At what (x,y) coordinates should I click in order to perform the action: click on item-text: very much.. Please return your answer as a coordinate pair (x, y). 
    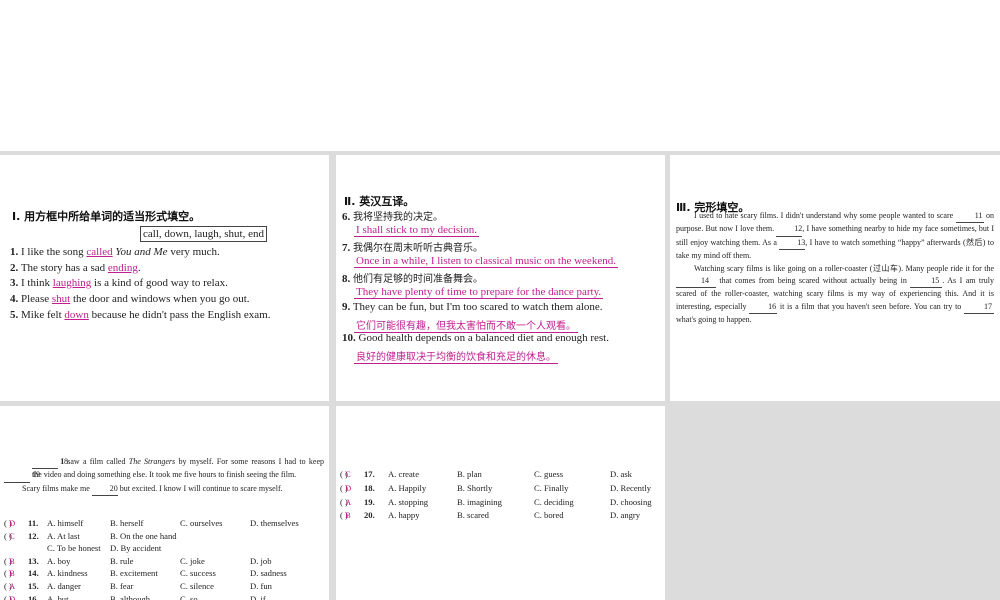
    Looking at the image, I should click on (193, 252).